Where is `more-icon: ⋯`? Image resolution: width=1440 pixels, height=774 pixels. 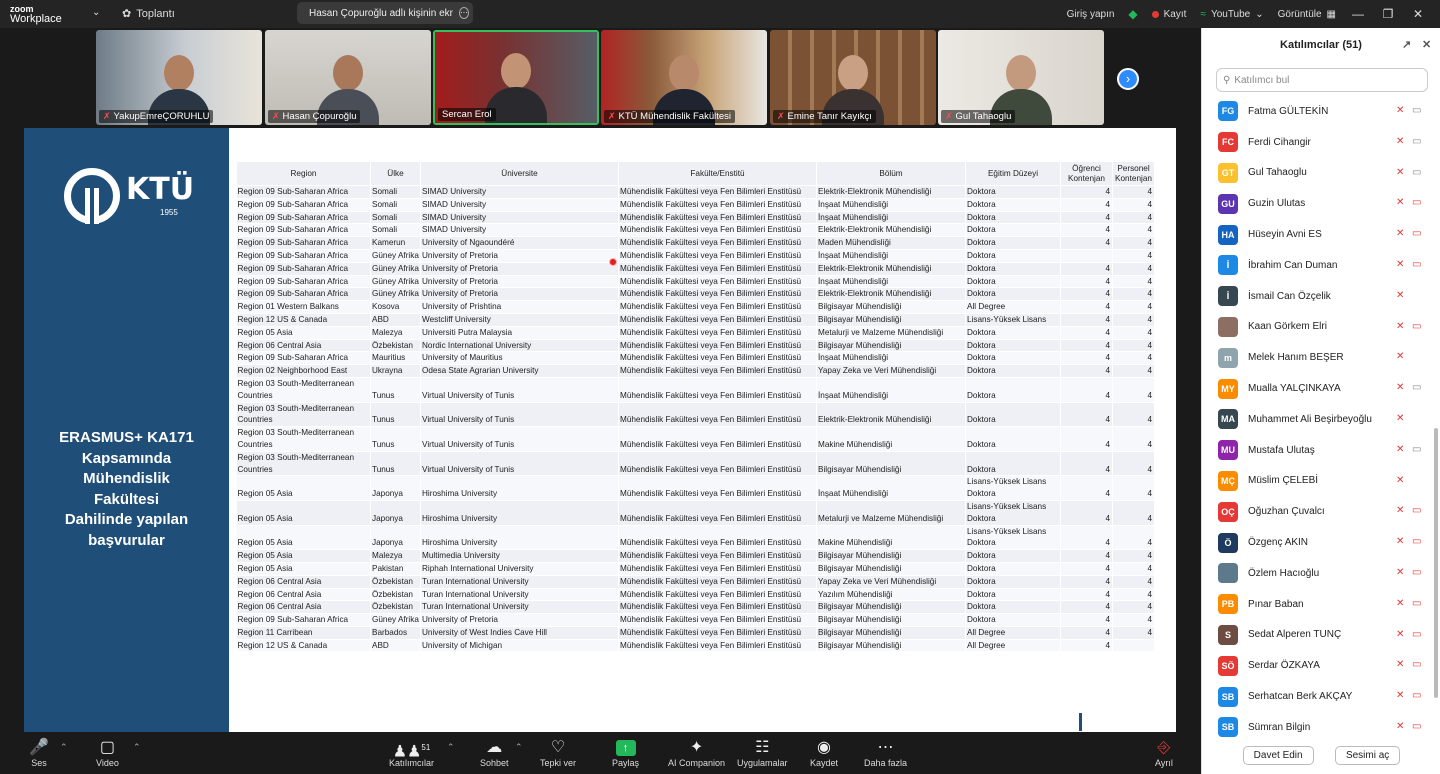
more-icon: ⋯ is located at coordinates (463, 13).